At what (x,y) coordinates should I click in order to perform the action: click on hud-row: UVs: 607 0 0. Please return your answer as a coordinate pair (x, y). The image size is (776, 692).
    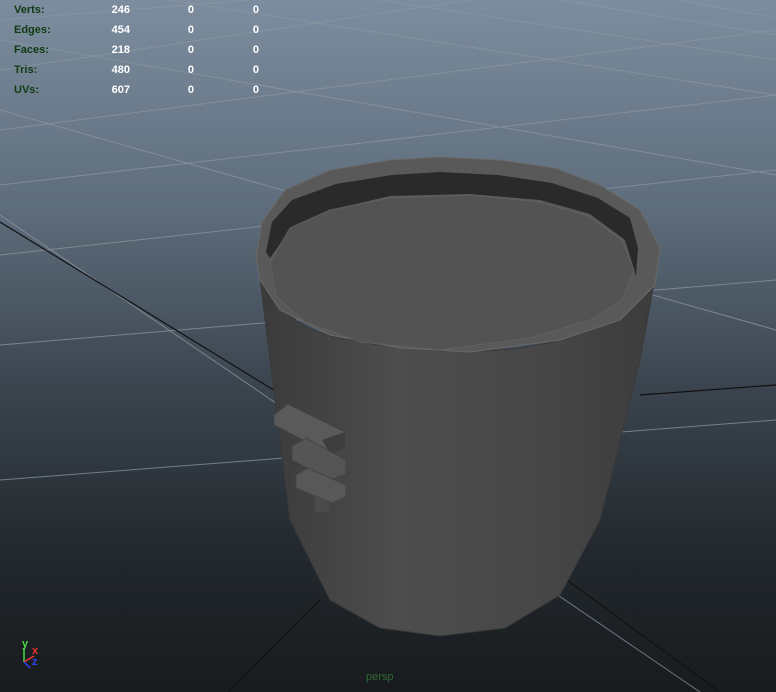
    Looking at the image, I should click on (144, 90).